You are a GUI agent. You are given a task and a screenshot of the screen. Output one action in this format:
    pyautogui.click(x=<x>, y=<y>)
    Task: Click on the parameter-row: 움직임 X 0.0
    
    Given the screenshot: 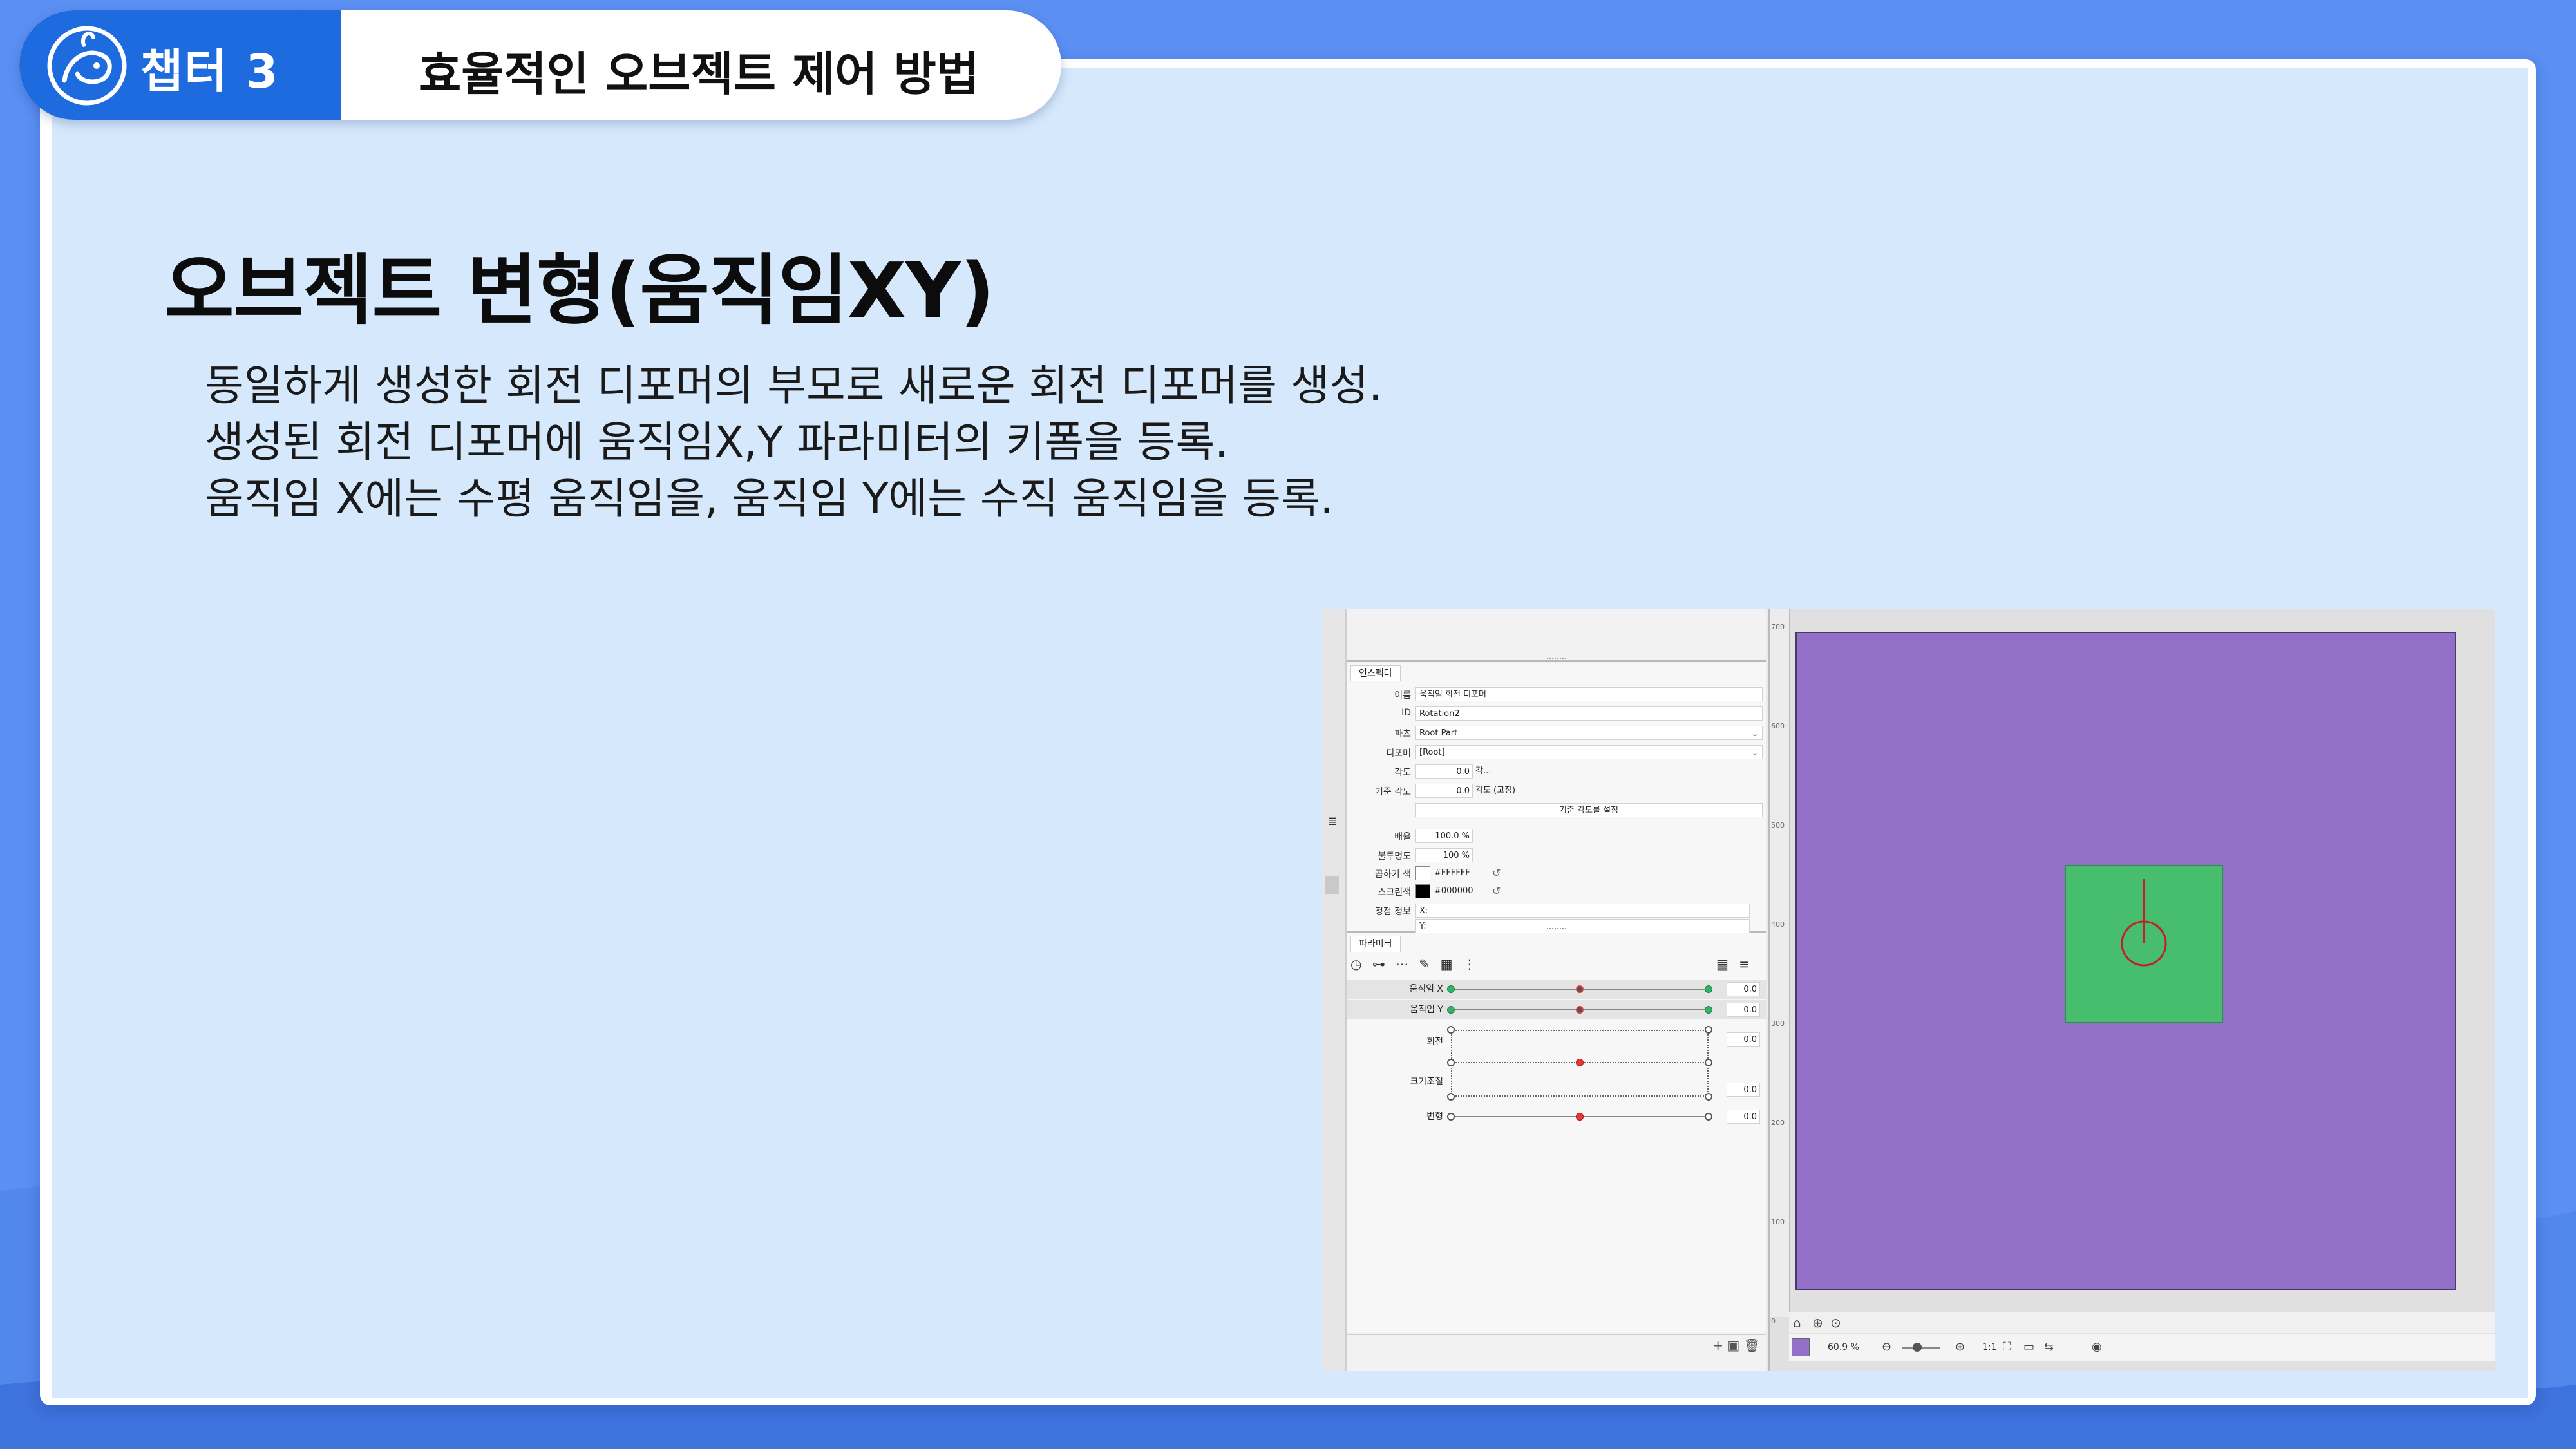 What is the action you would take?
    pyautogui.click(x=1556, y=989)
    